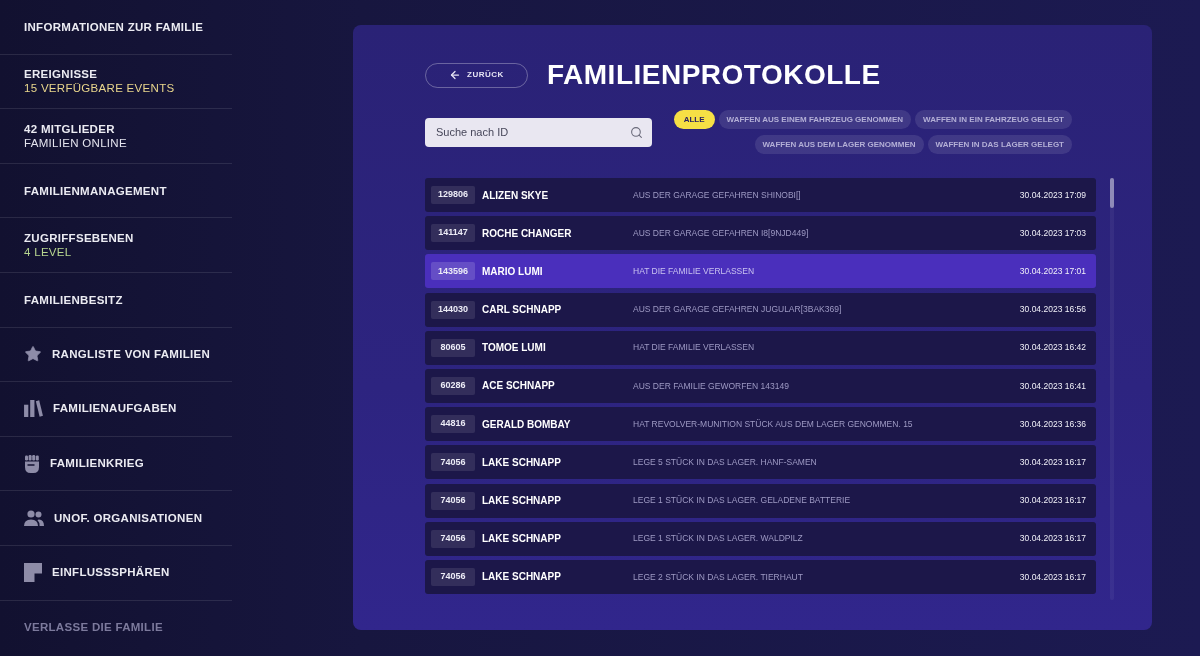 The image size is (1200, 656). Describe the element at coordinates (514, 348) in the screenshot. I see `player-name: TOMOE LUMI` at that location.